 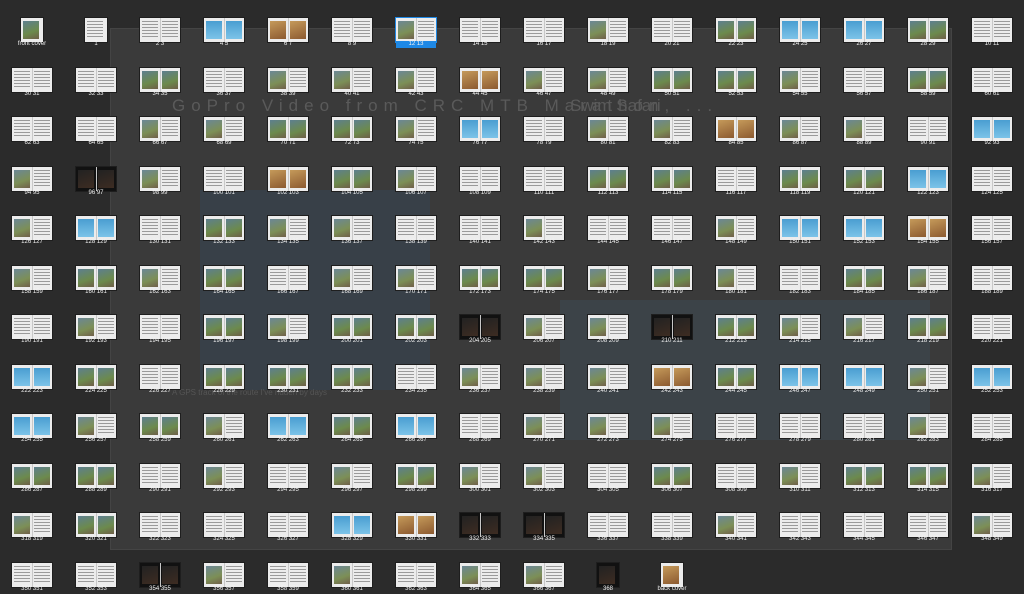 What do you see at coordinates (672, 273) in the screenshot?
I see `page-spread-thumbnail: 178 179` at bounding box center [672, 273].